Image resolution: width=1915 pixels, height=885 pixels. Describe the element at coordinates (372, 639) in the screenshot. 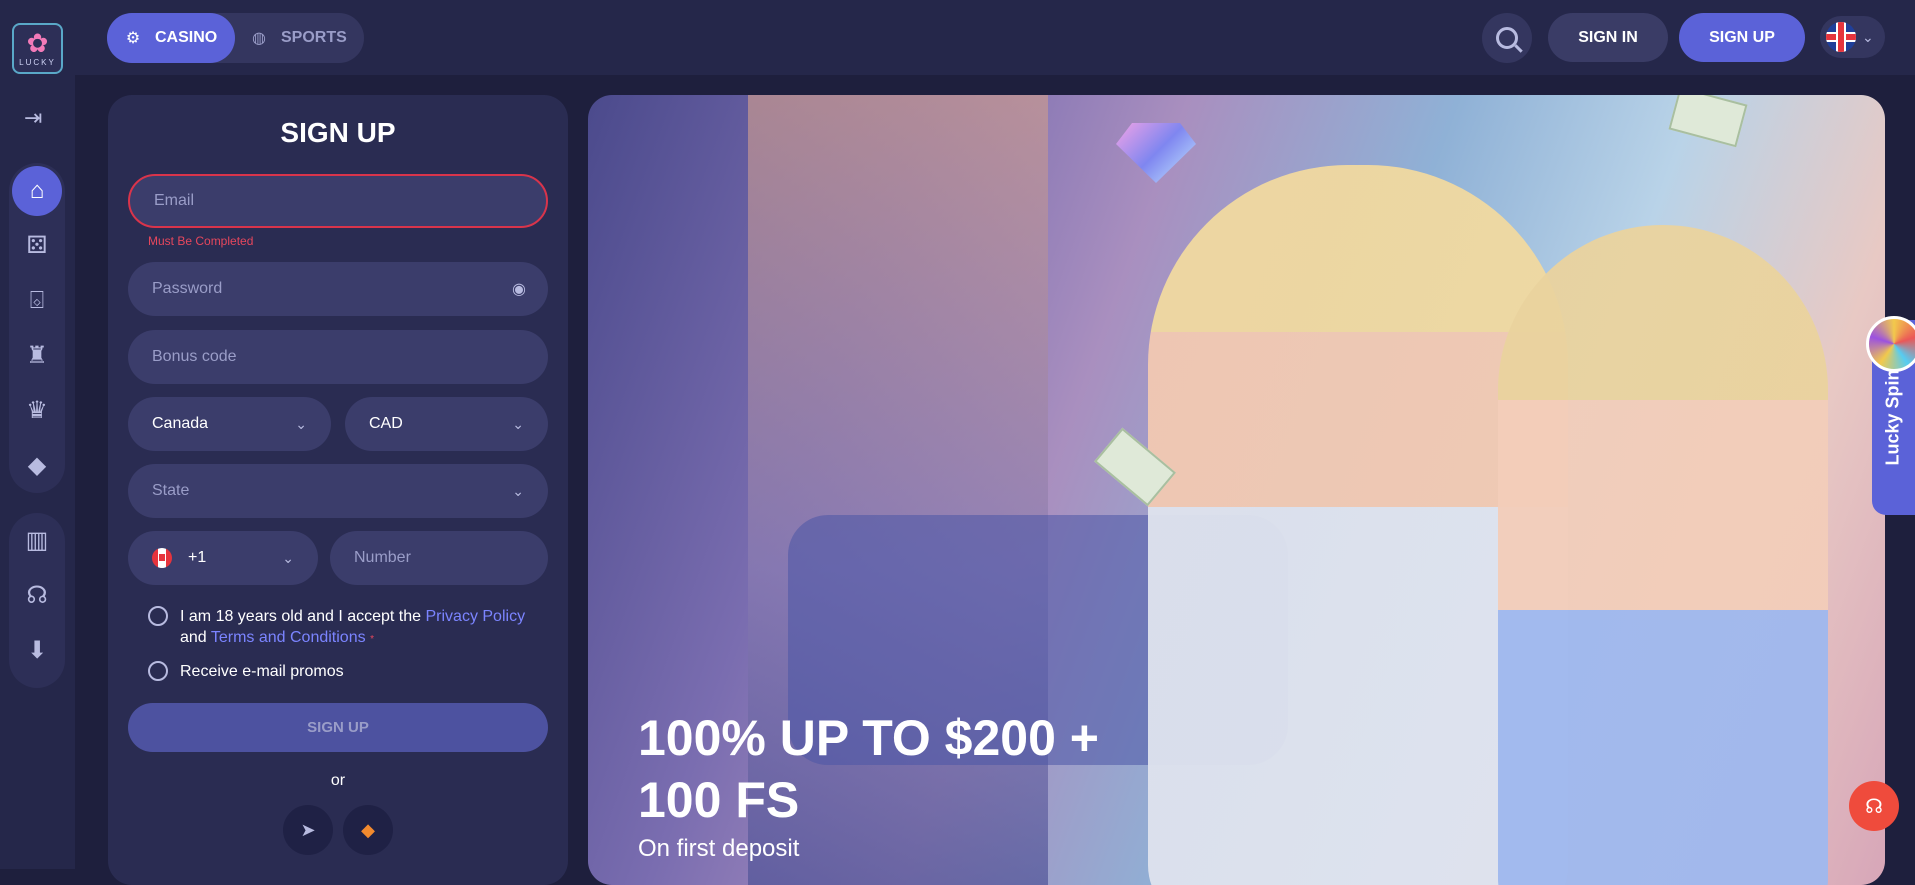

I see `required-mark: *` at that location.